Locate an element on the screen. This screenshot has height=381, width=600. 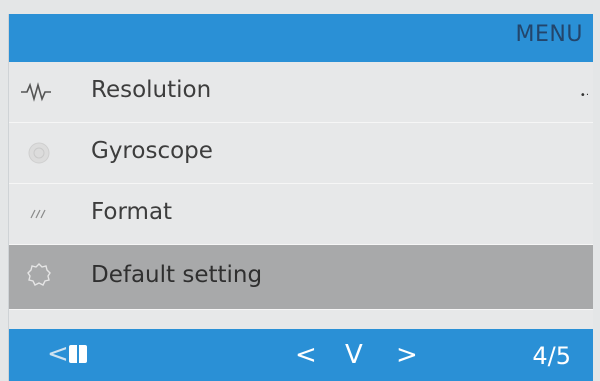
gyroscope-icon is located at coordinates (39, 153).